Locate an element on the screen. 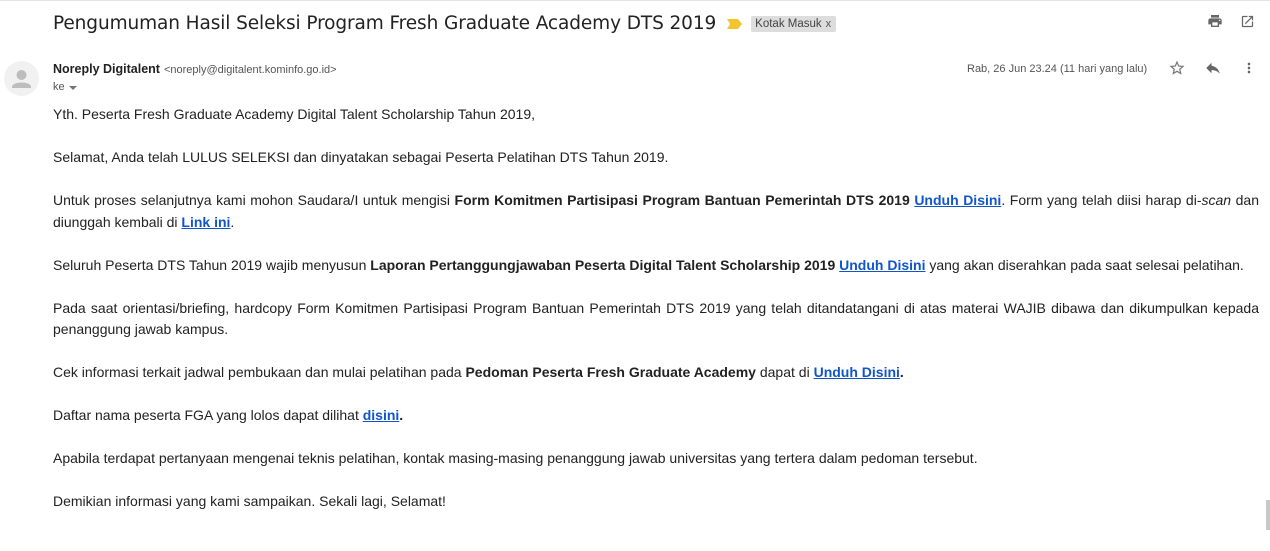 Image resolution: width=1270 pixels, height=551 pixels. star-button is located at coordinates (1177, 68).